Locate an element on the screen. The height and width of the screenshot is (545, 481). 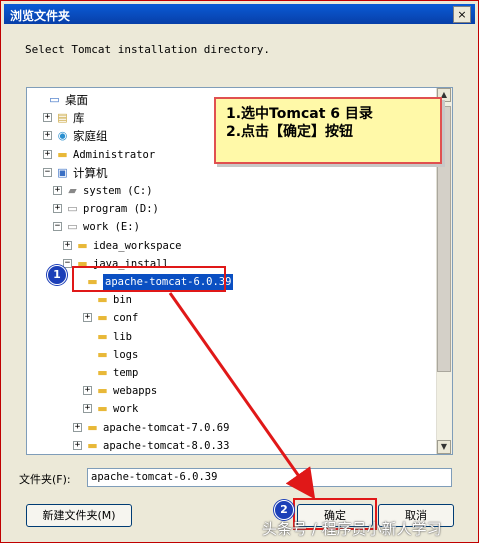
annotation-arrow is located at coordinates (242, 396).